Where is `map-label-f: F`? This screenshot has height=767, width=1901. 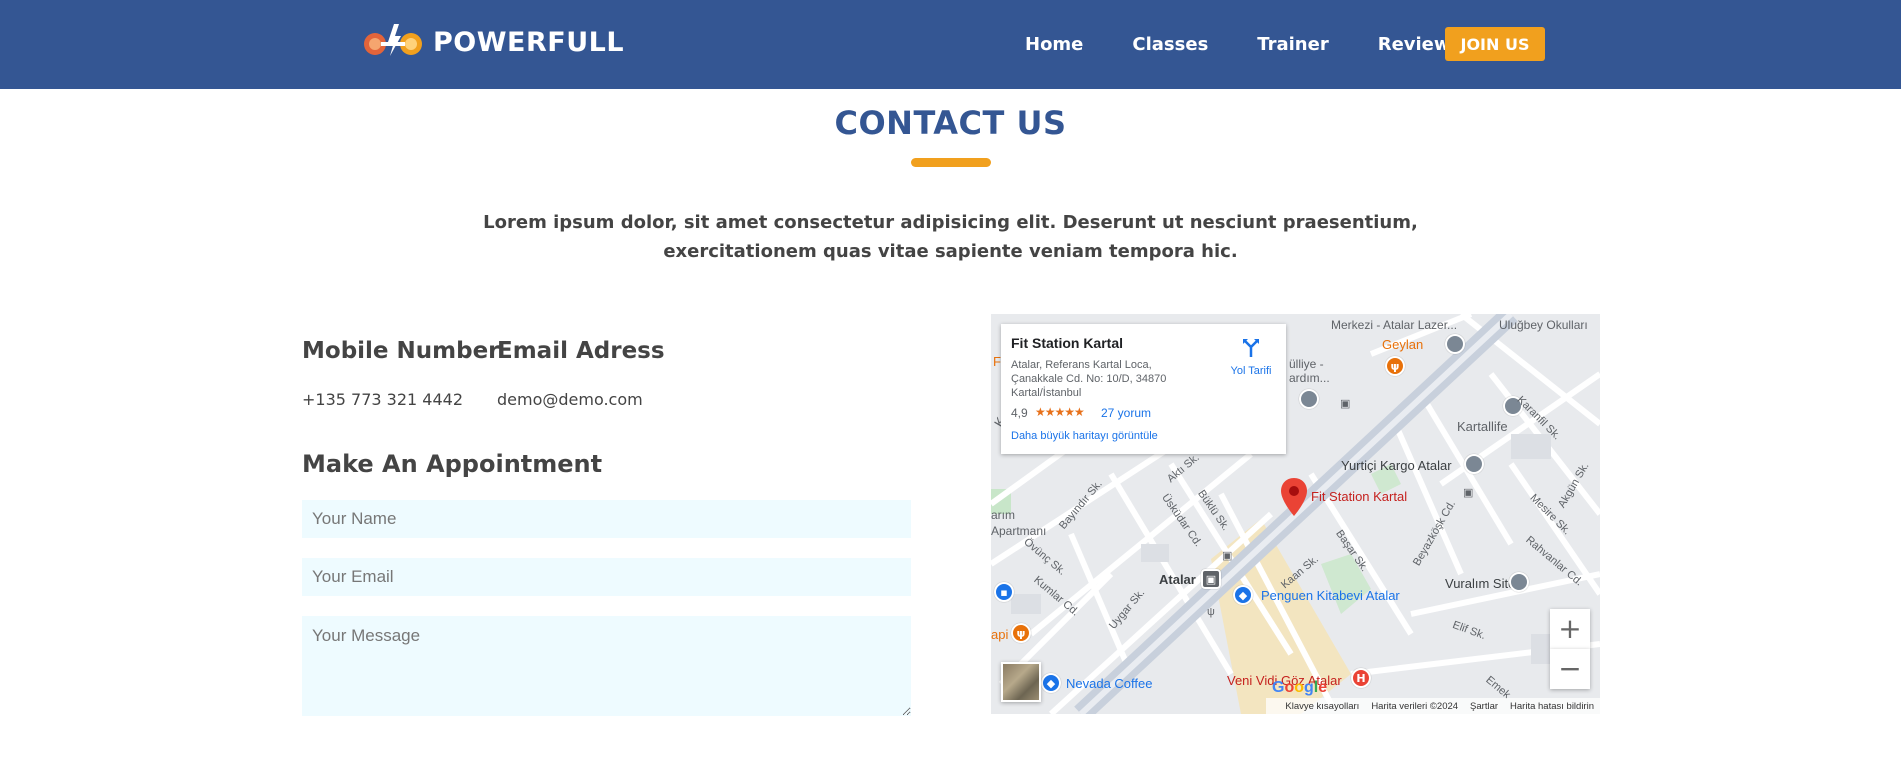
map-label-f: F is located at coordinates (997, 361).